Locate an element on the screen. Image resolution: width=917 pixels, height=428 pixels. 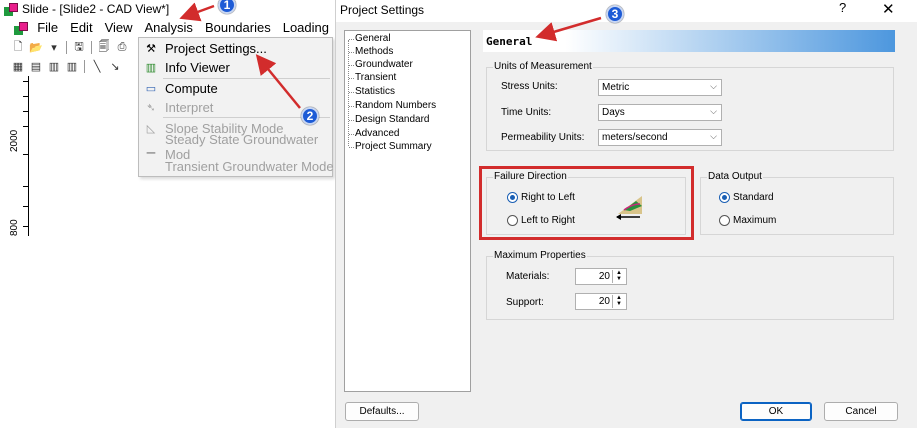
step-badge-3: 3 is located at coordinates (615, 14).